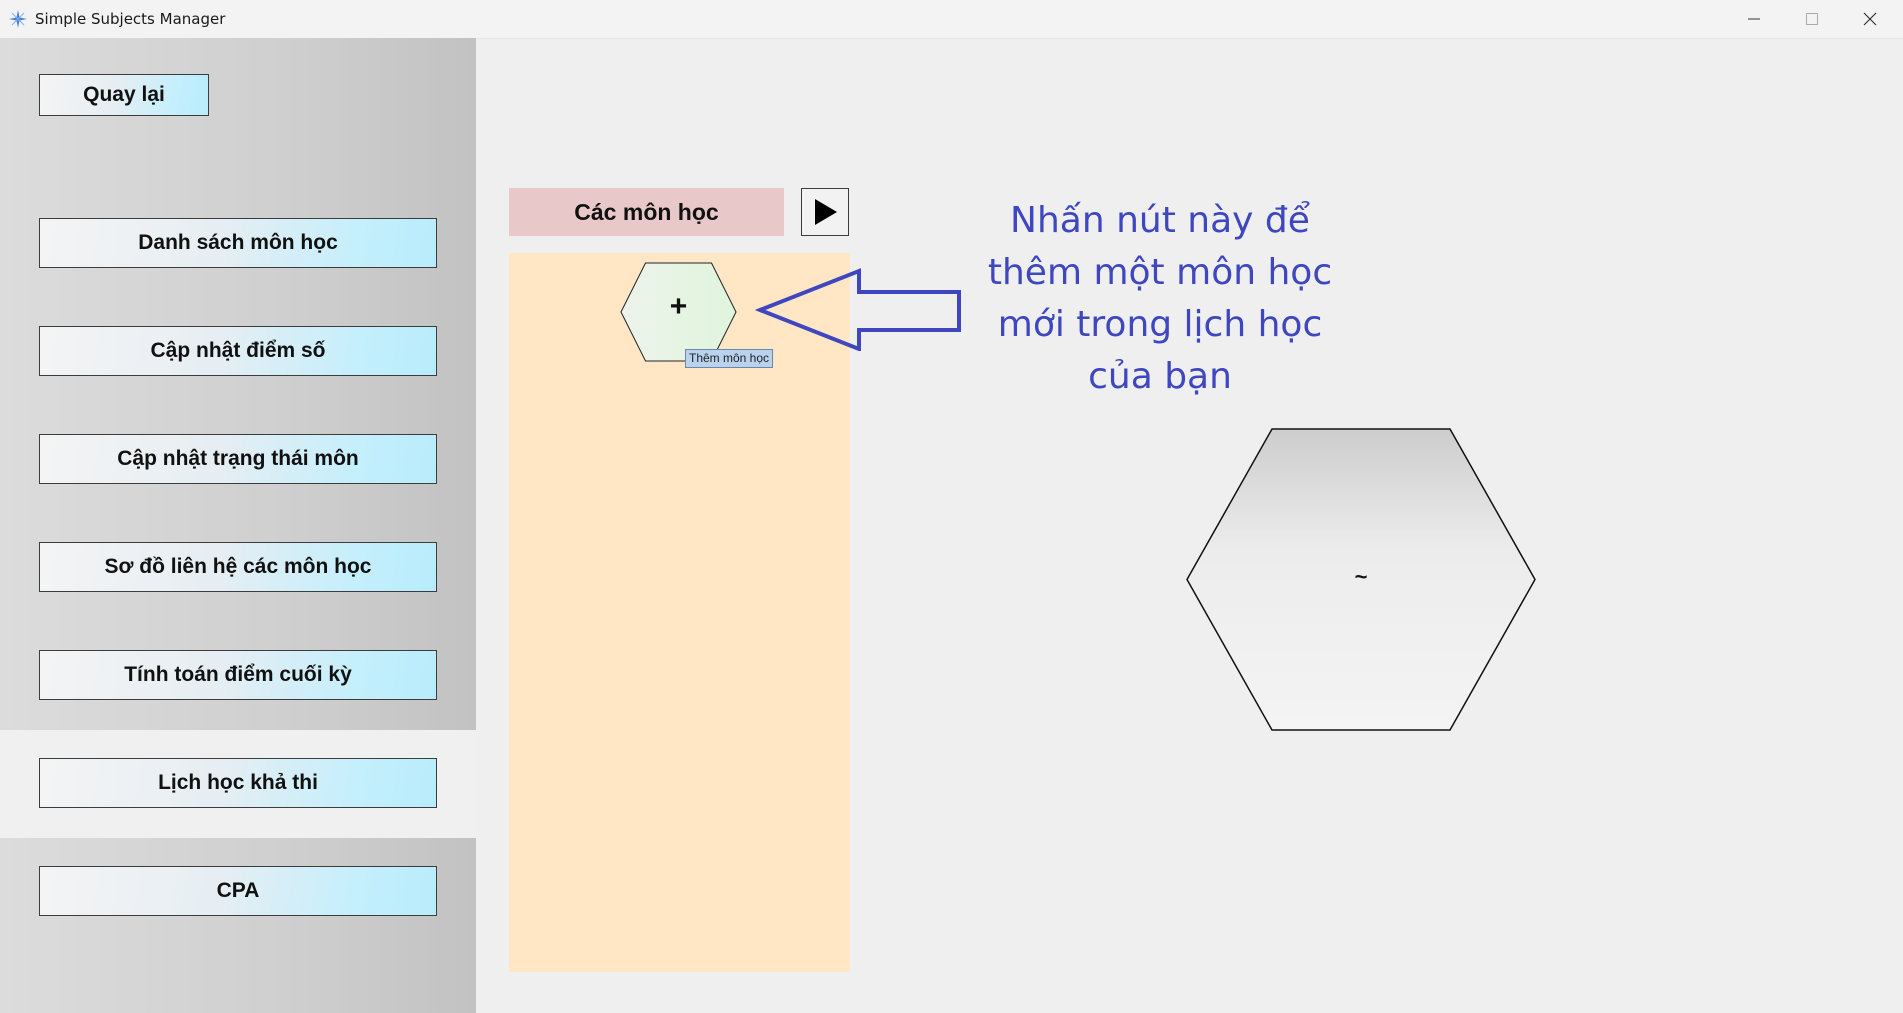 The height and width of the screenshot is (1013, 1903). I want to click on sidebar-item-label: Cập nhật trạng thái môn, so click(238, 458).